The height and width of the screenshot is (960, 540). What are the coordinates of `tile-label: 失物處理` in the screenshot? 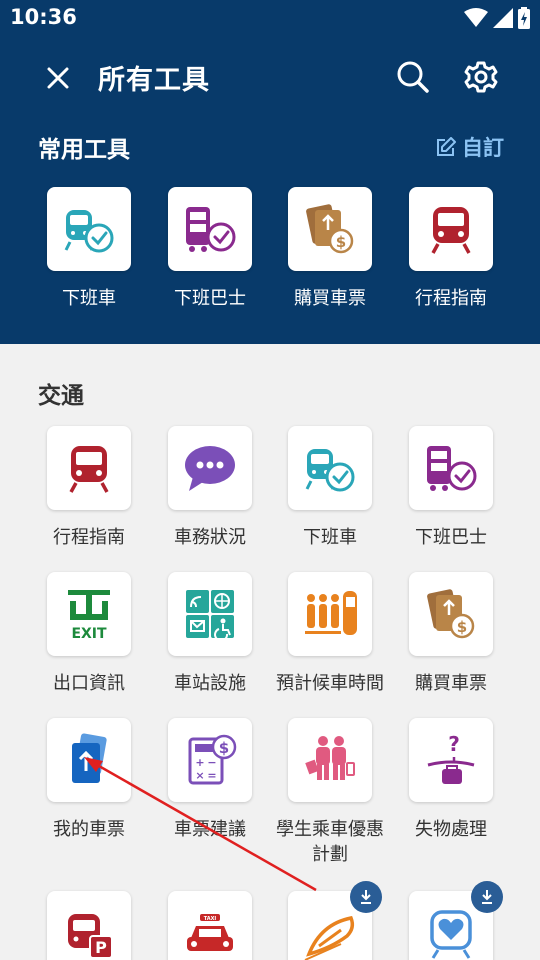 It's located at (451, 829).